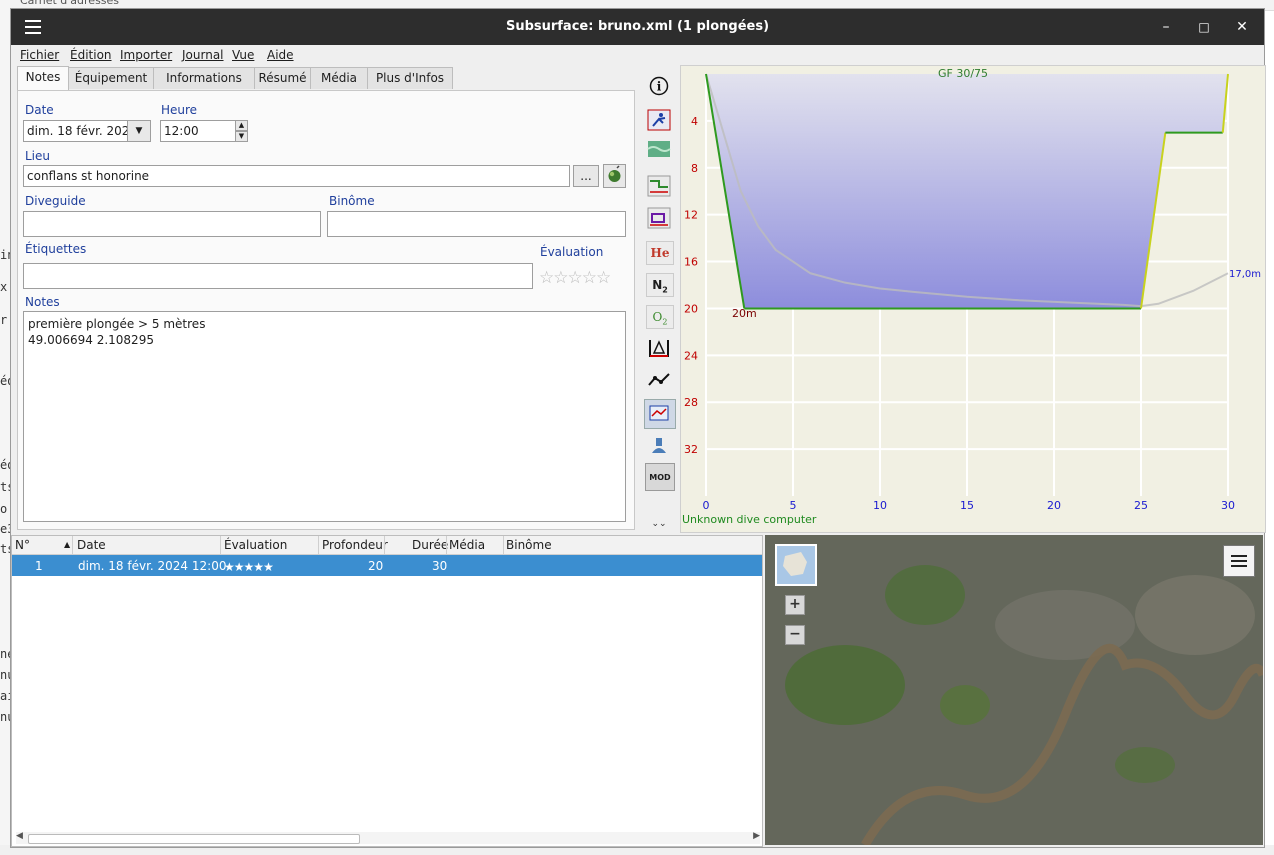 The image size is (1274, 855). What do you see at coordinates (694, 121) in the screenshot?
I see `y-tick-label: 4` at bounding box center [694, 121].